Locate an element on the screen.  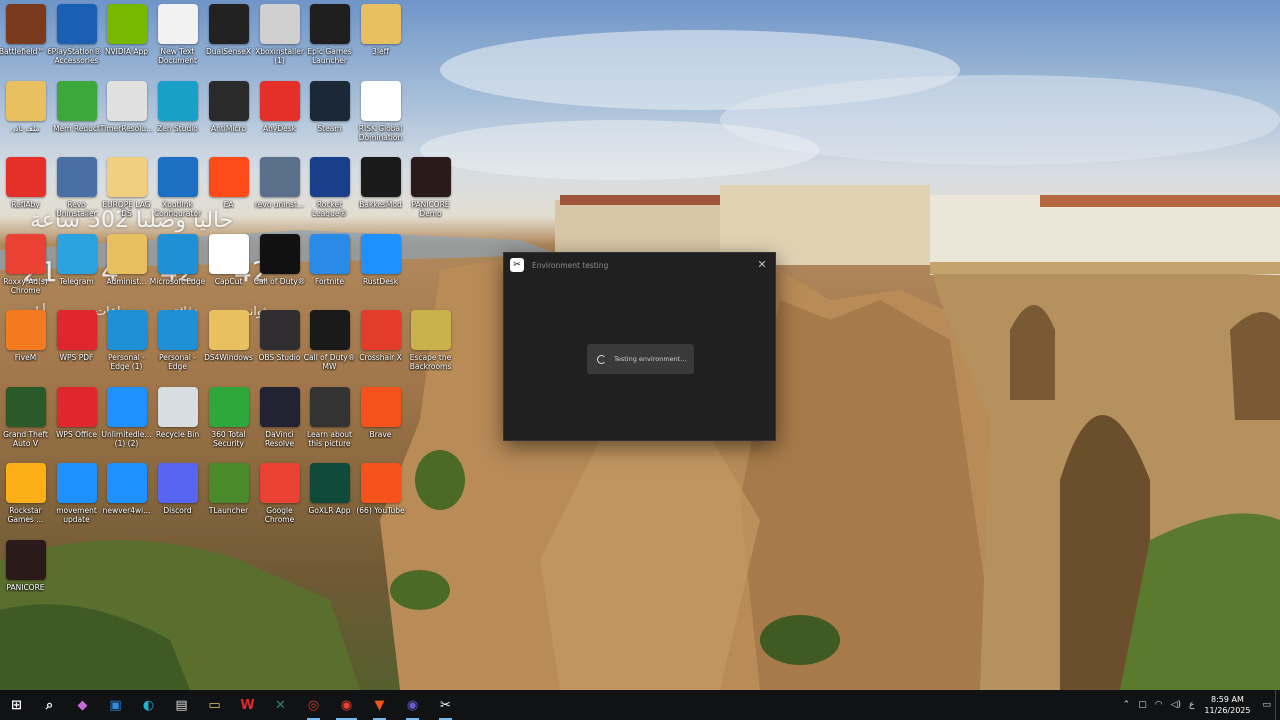
fortnite-icon is located at coordinates (329, 254).